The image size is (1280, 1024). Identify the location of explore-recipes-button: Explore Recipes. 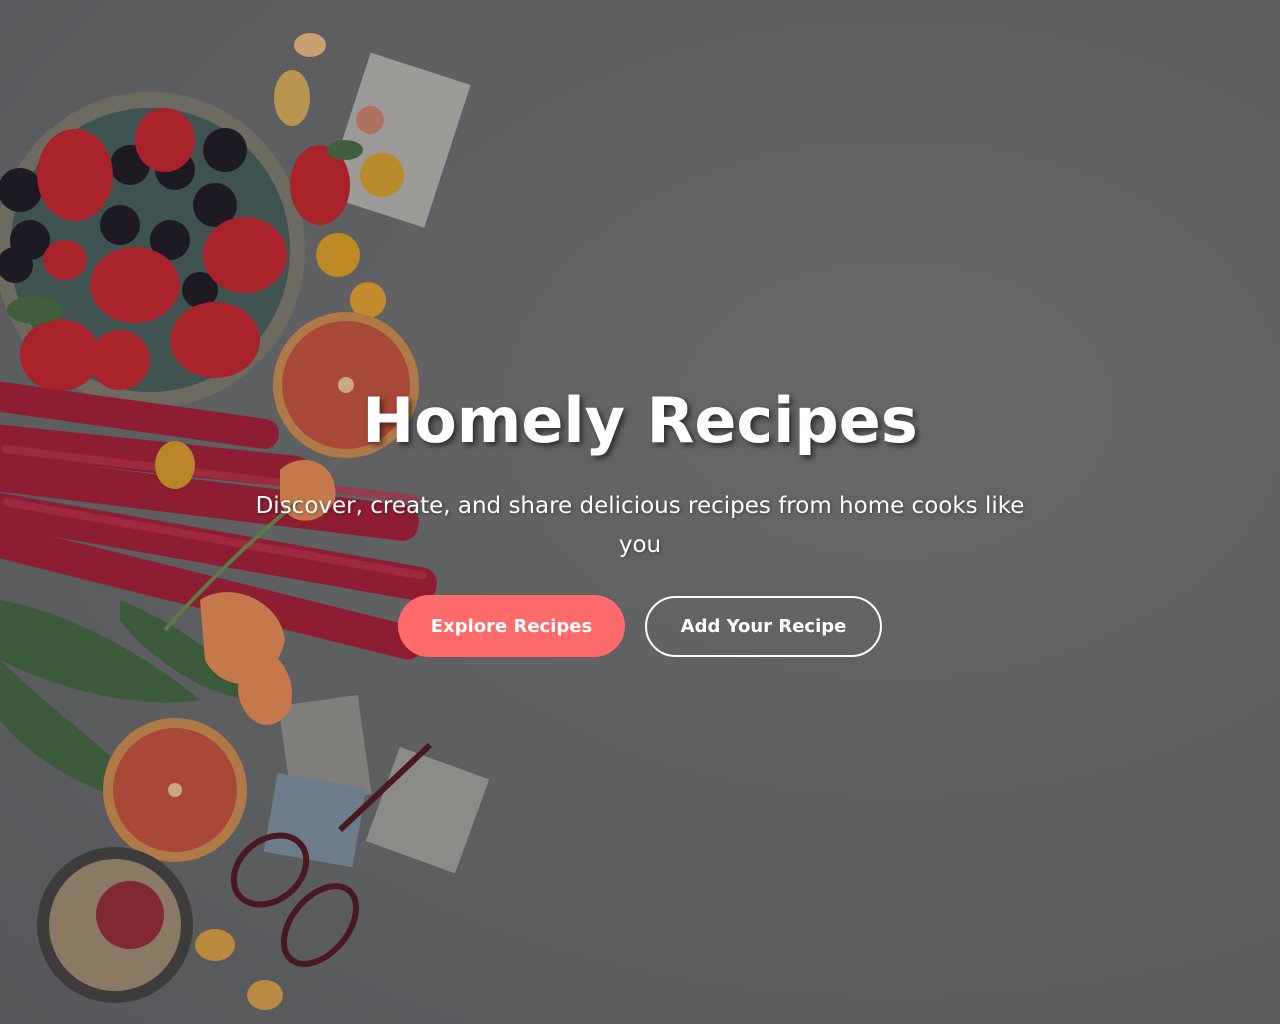
(511, 626).